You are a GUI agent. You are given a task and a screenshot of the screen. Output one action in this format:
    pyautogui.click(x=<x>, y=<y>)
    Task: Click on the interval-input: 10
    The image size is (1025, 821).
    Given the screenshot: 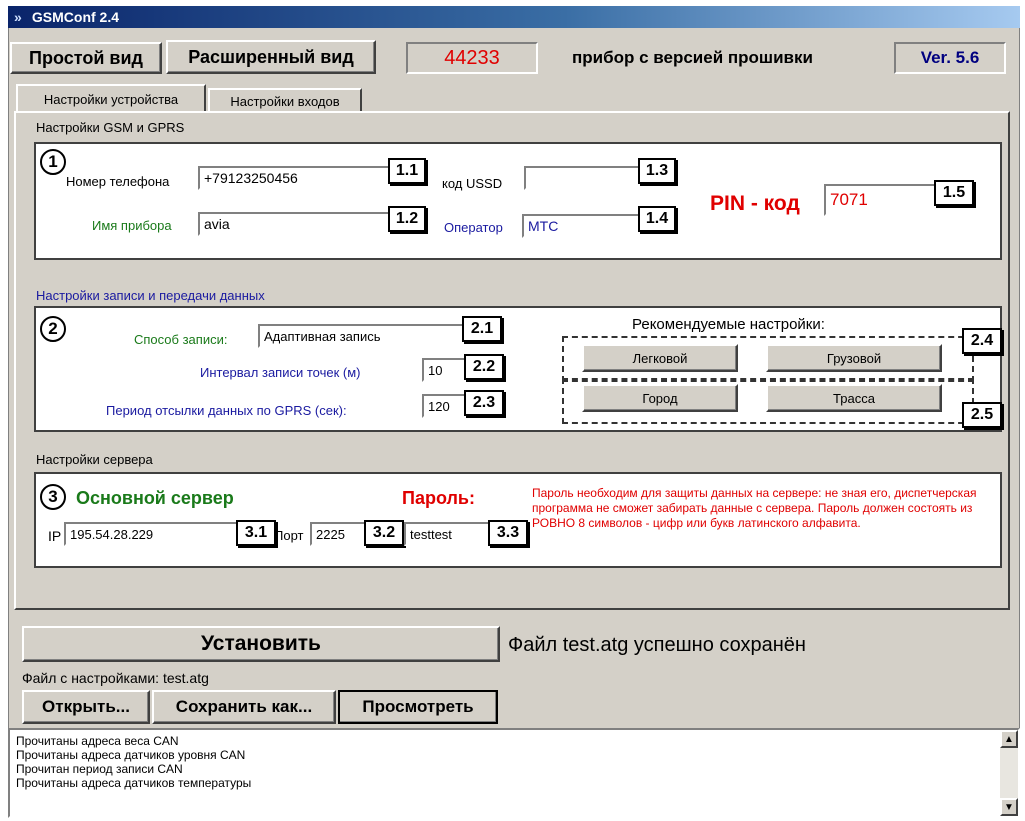 What is the action you would take?
    pyautogui.click(x=445, y=370)
    